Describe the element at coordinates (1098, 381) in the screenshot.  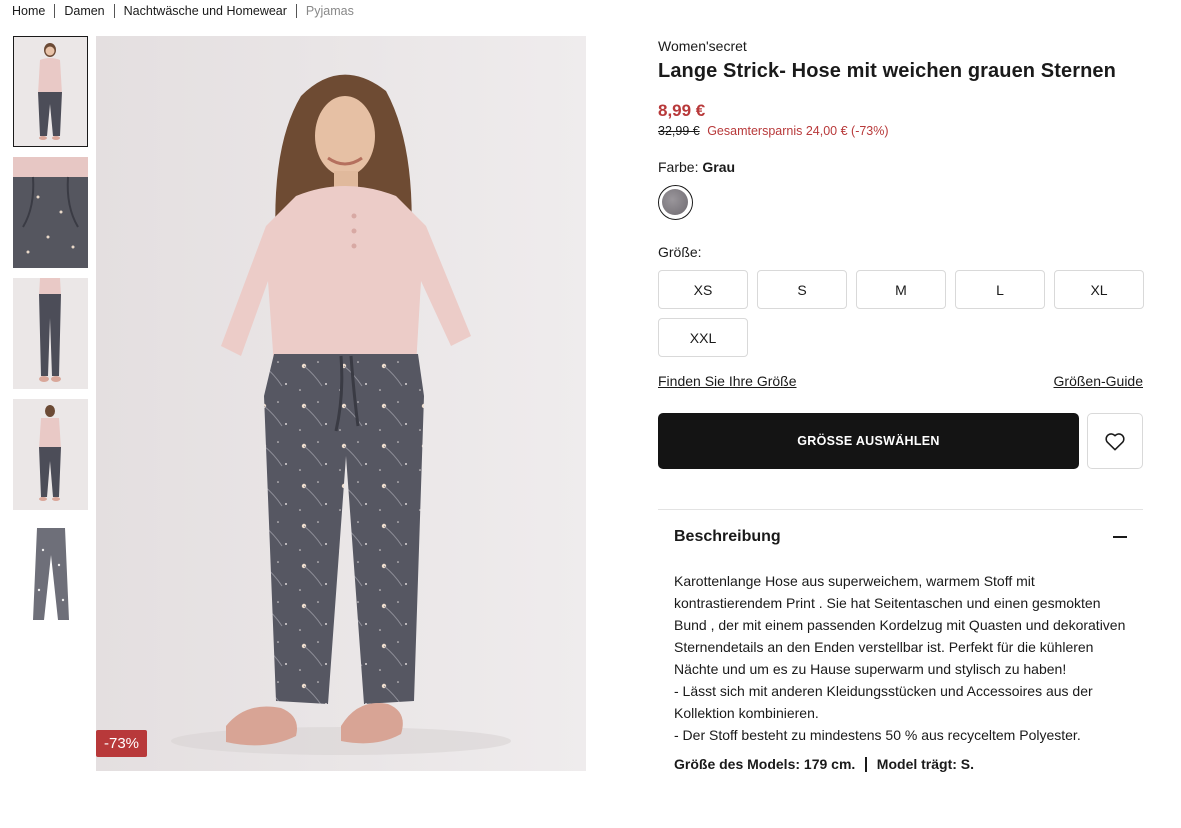
I see `size-guide-link: Größen-Guide` at that location.